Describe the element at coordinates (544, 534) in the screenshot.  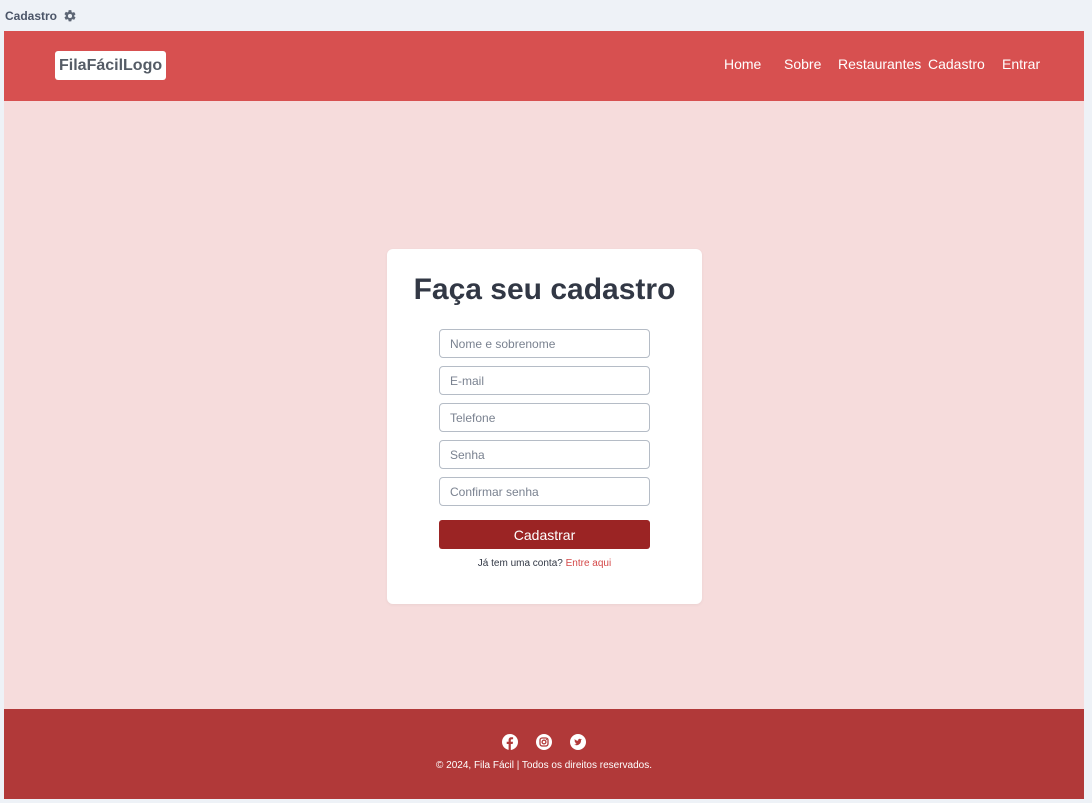
I see `signup-button: Cadastrar` at that location.